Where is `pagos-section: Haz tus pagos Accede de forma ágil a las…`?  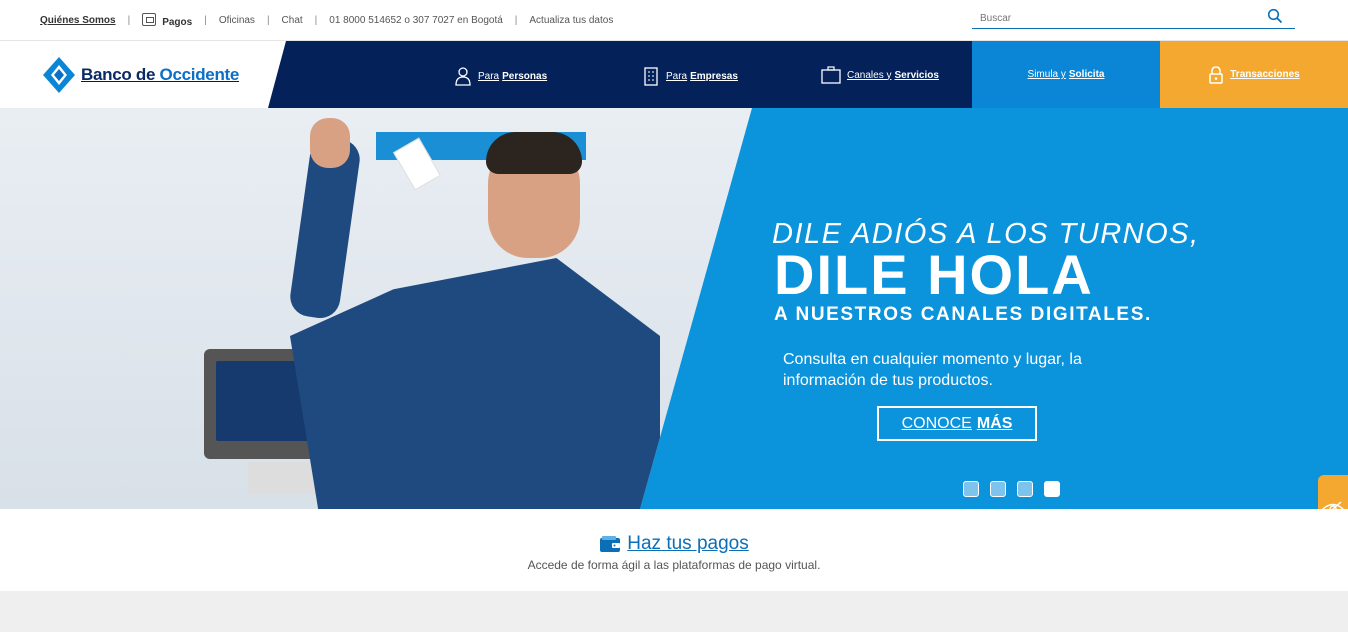
pagos-section: Haz tus pagos Accede de forma ágil a las… is located at coordinates (674, 550).